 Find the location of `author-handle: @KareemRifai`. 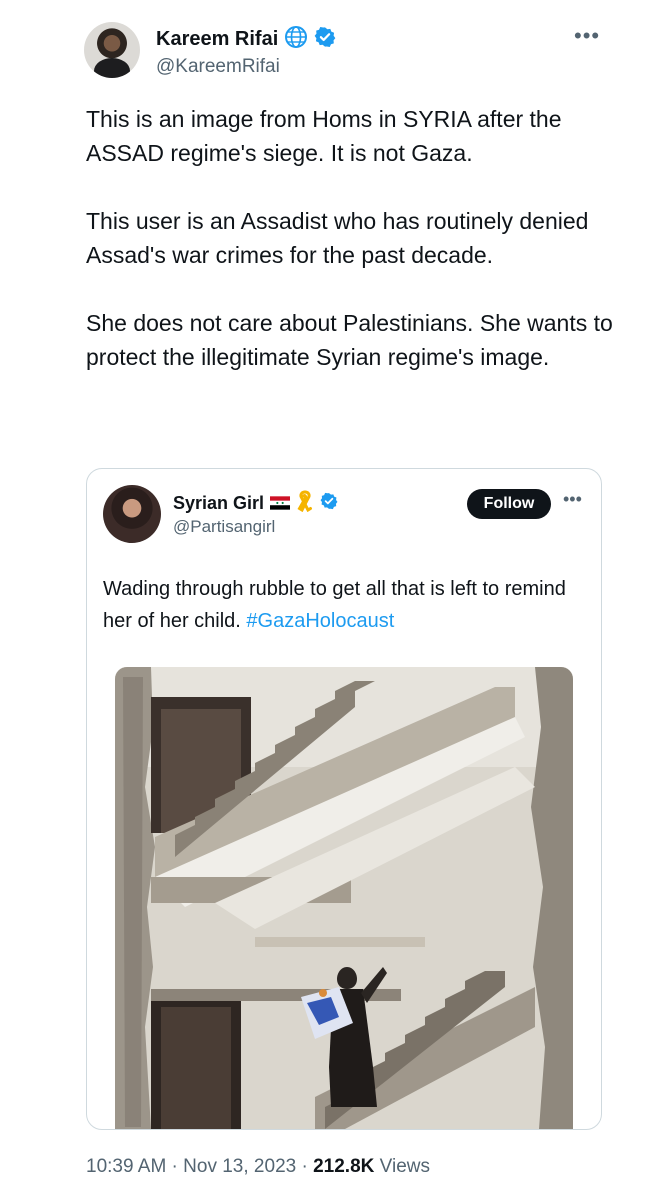

author-handle: @KareemRifai is located at coordinates (218, 67).